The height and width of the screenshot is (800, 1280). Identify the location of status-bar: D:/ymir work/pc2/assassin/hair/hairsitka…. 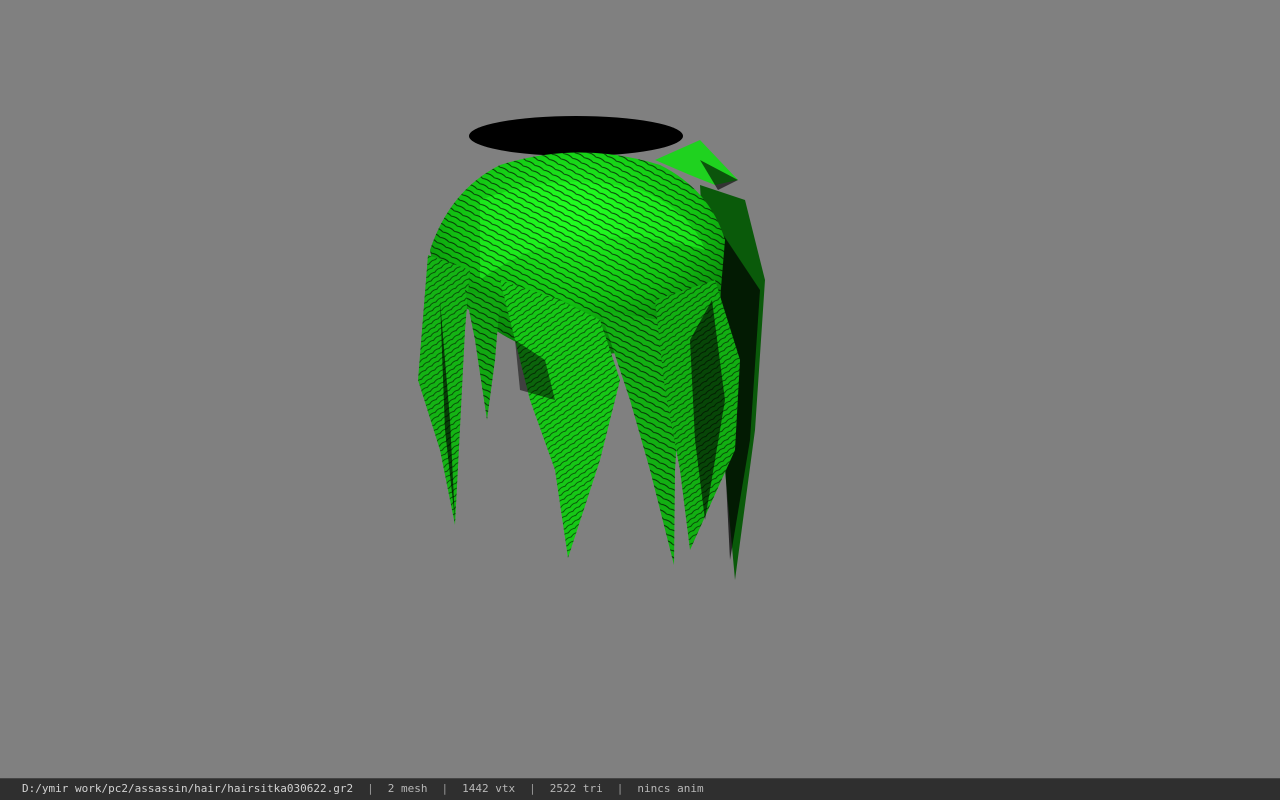
(640, 789).